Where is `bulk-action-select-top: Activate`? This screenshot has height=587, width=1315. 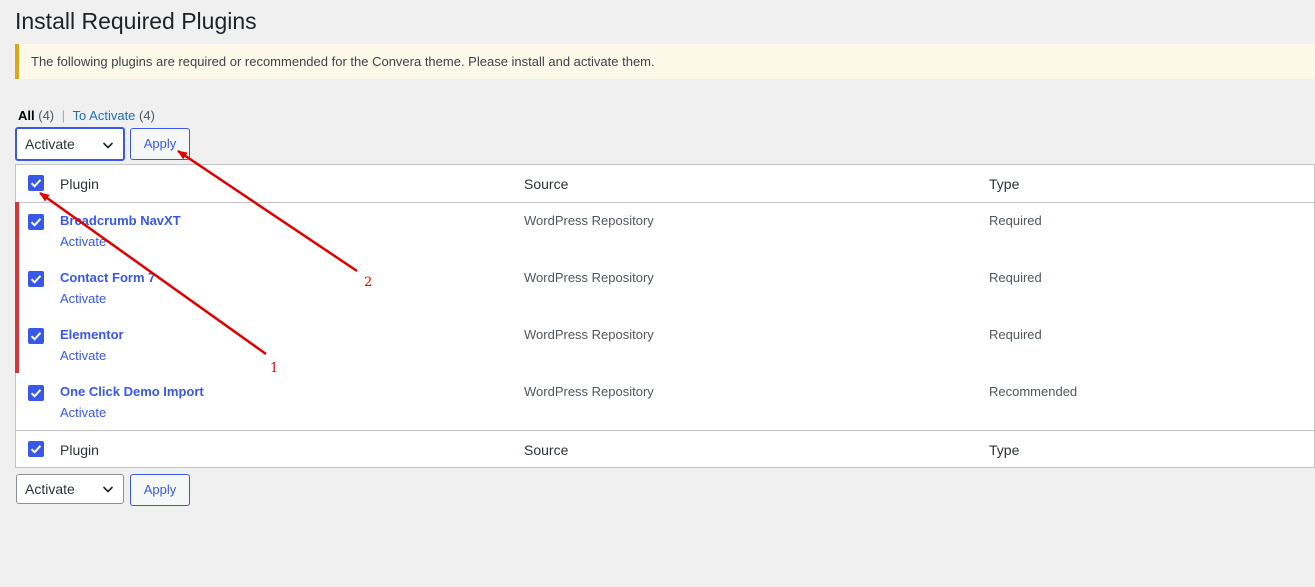 bulk-action-select-top: Activate is located at coordinates (70, 144).